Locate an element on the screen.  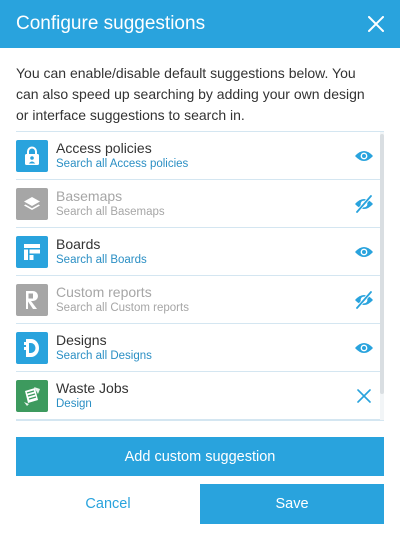
suggestion-subtitle: Search all Designs is located at coordinates (104, 355).